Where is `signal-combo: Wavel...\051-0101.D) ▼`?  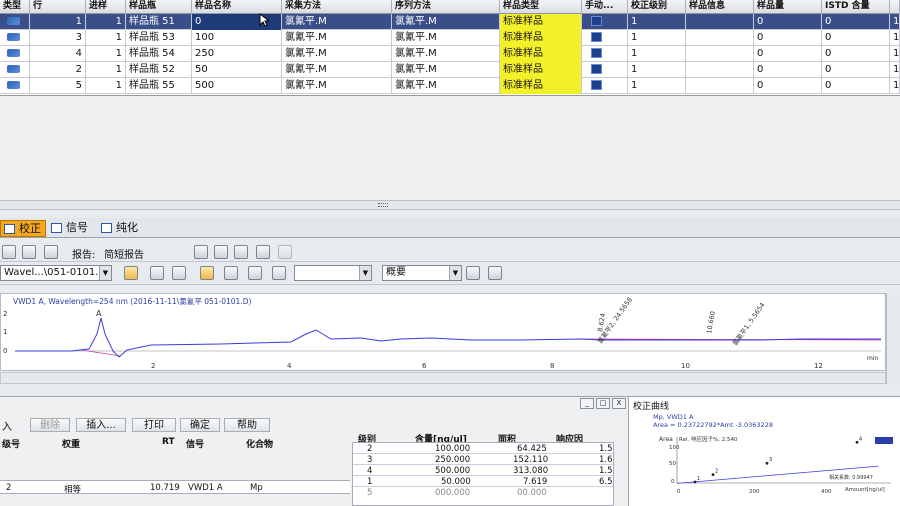
signal-combo: Wavel...\051-0101.D) ▼ is located at coordinates (56, 273).